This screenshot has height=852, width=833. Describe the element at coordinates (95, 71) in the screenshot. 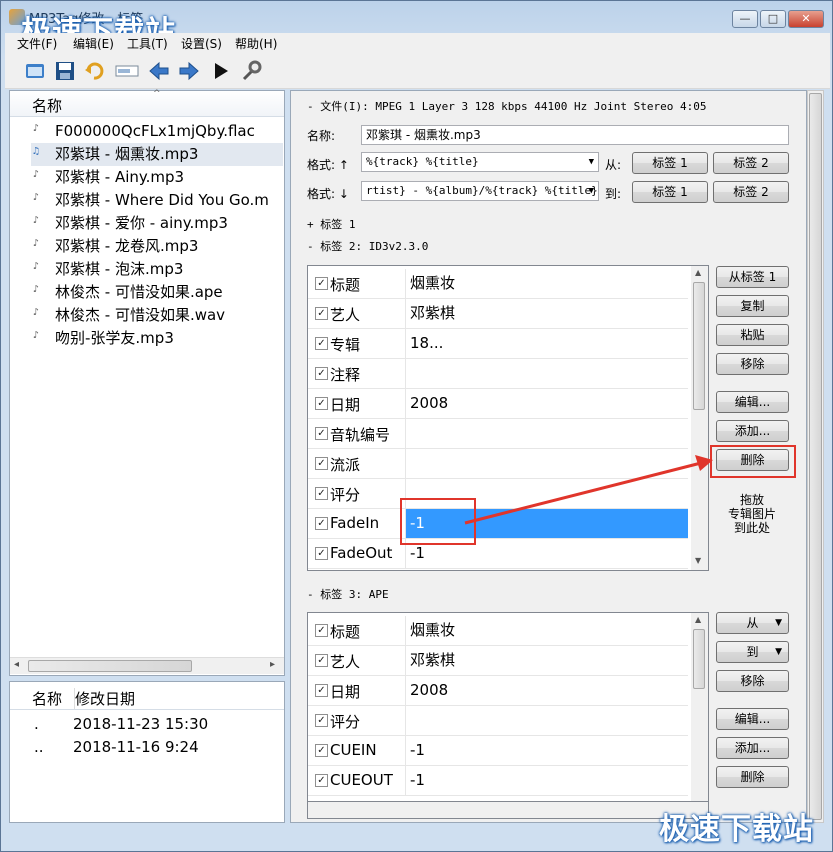

I see `undo-icon` at that location.